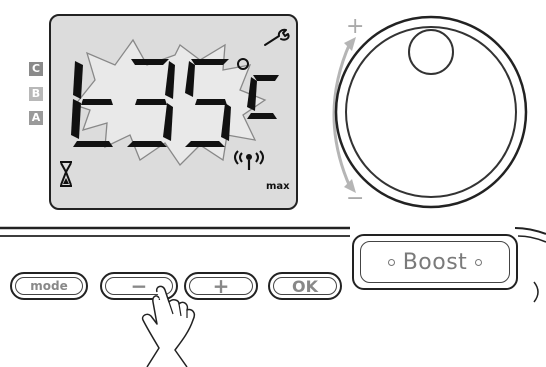  I want to click on mode-a-label: A, so click(36, 117).